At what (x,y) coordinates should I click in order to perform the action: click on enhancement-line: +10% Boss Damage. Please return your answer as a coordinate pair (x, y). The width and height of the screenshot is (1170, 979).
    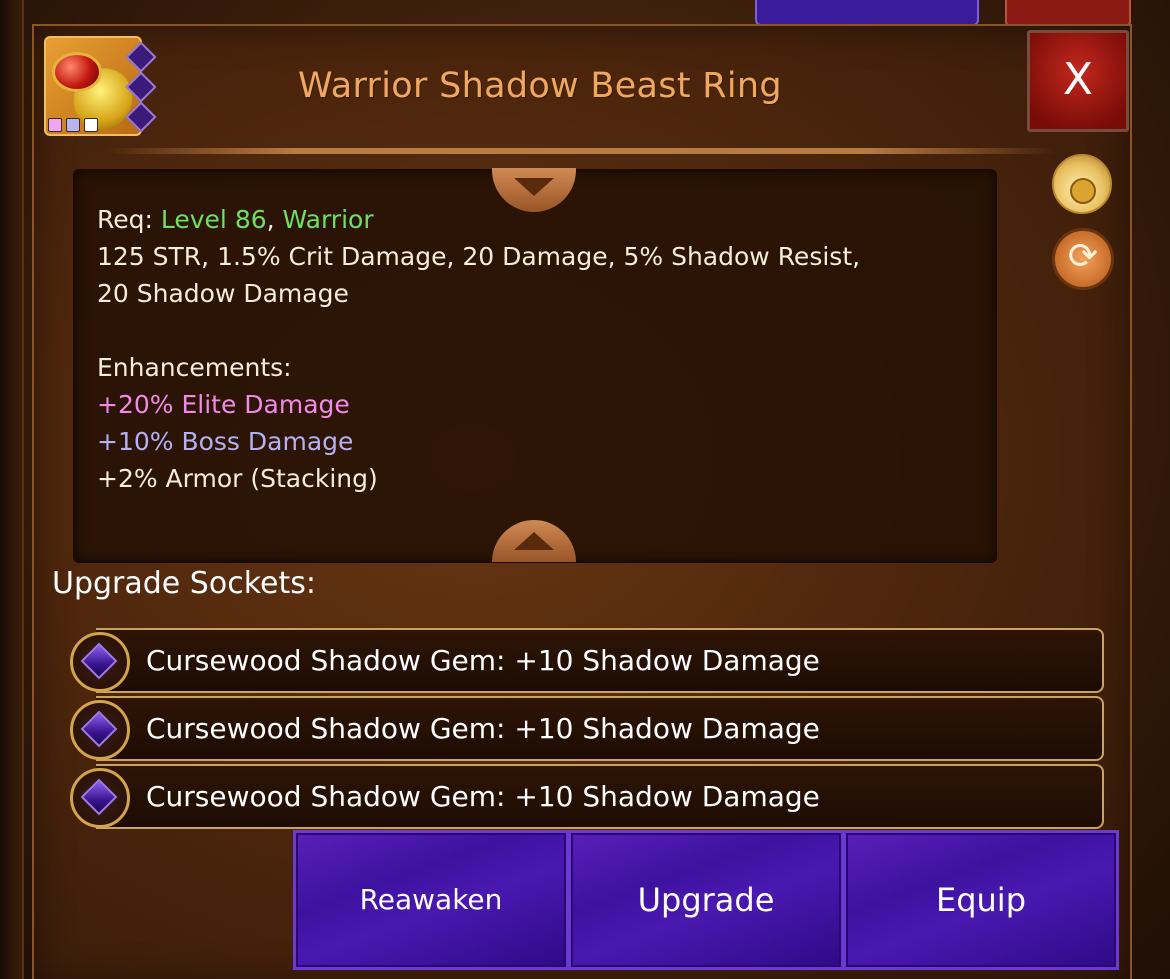
    Looking at the image, I should click on (225, 441).